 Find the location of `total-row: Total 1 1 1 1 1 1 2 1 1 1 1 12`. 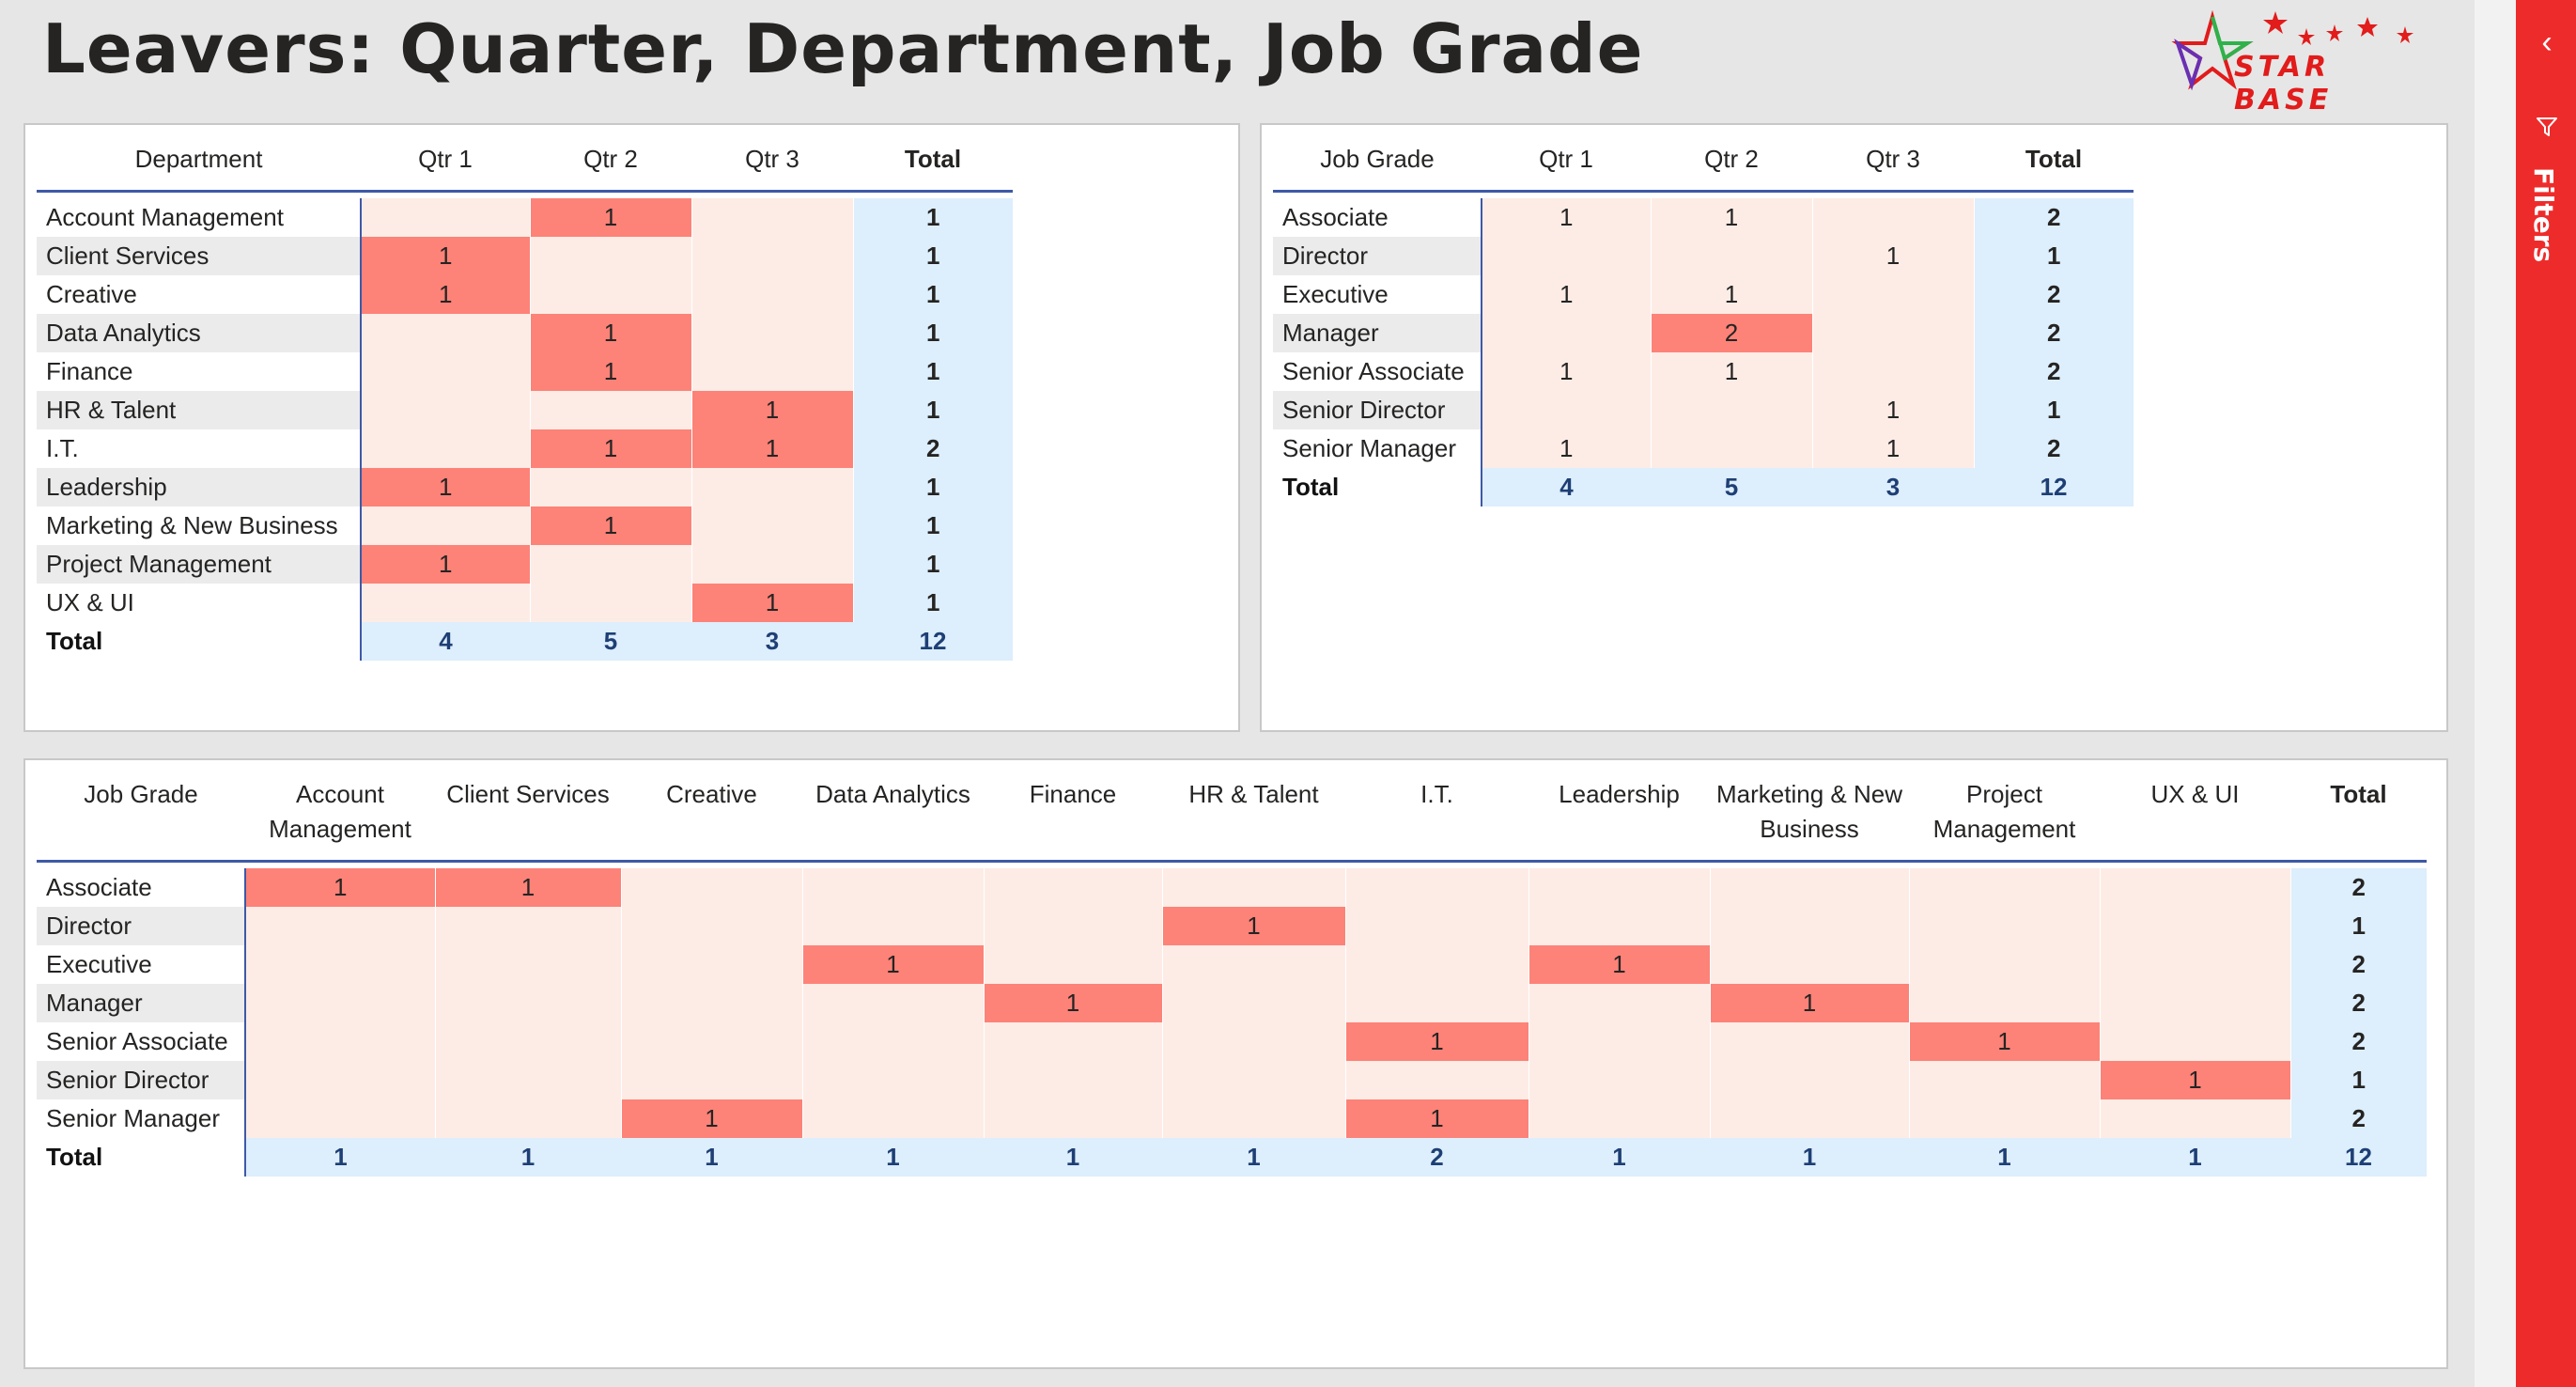

total-row: Total 1 1 1 1 1 1 2 1 1 1 1 12 is located at coordinates (1232, 1157).